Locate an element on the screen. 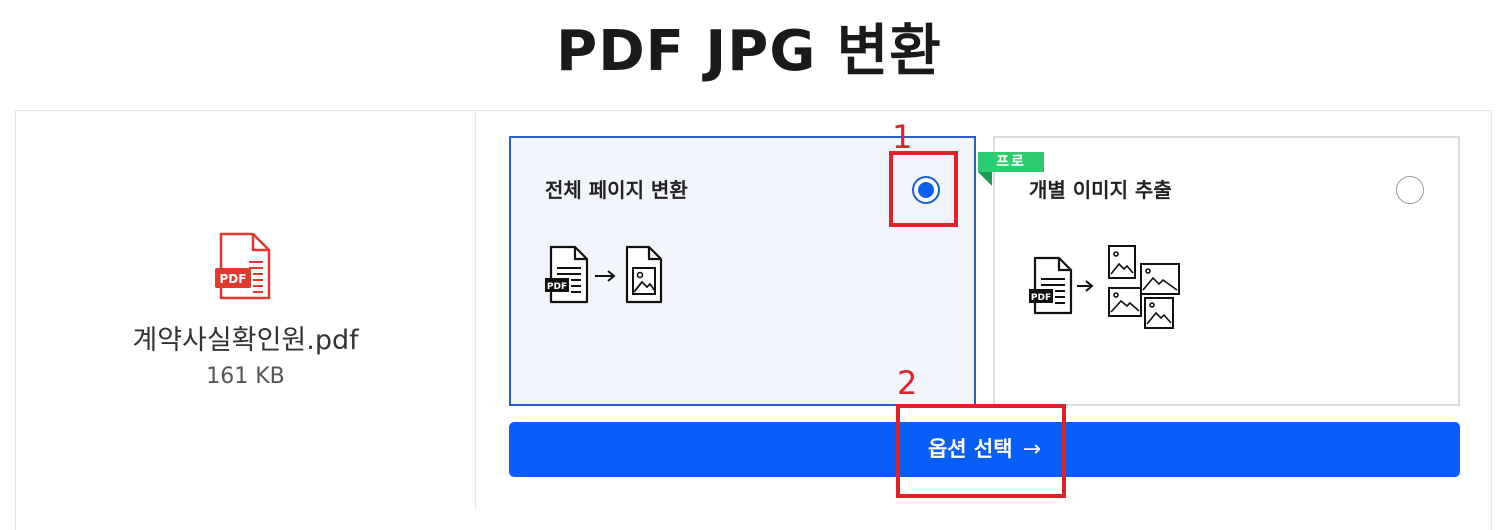 This screenshot has width=1498, height=530. pro-badge: 프로 is located at coordinates (1011, 162).